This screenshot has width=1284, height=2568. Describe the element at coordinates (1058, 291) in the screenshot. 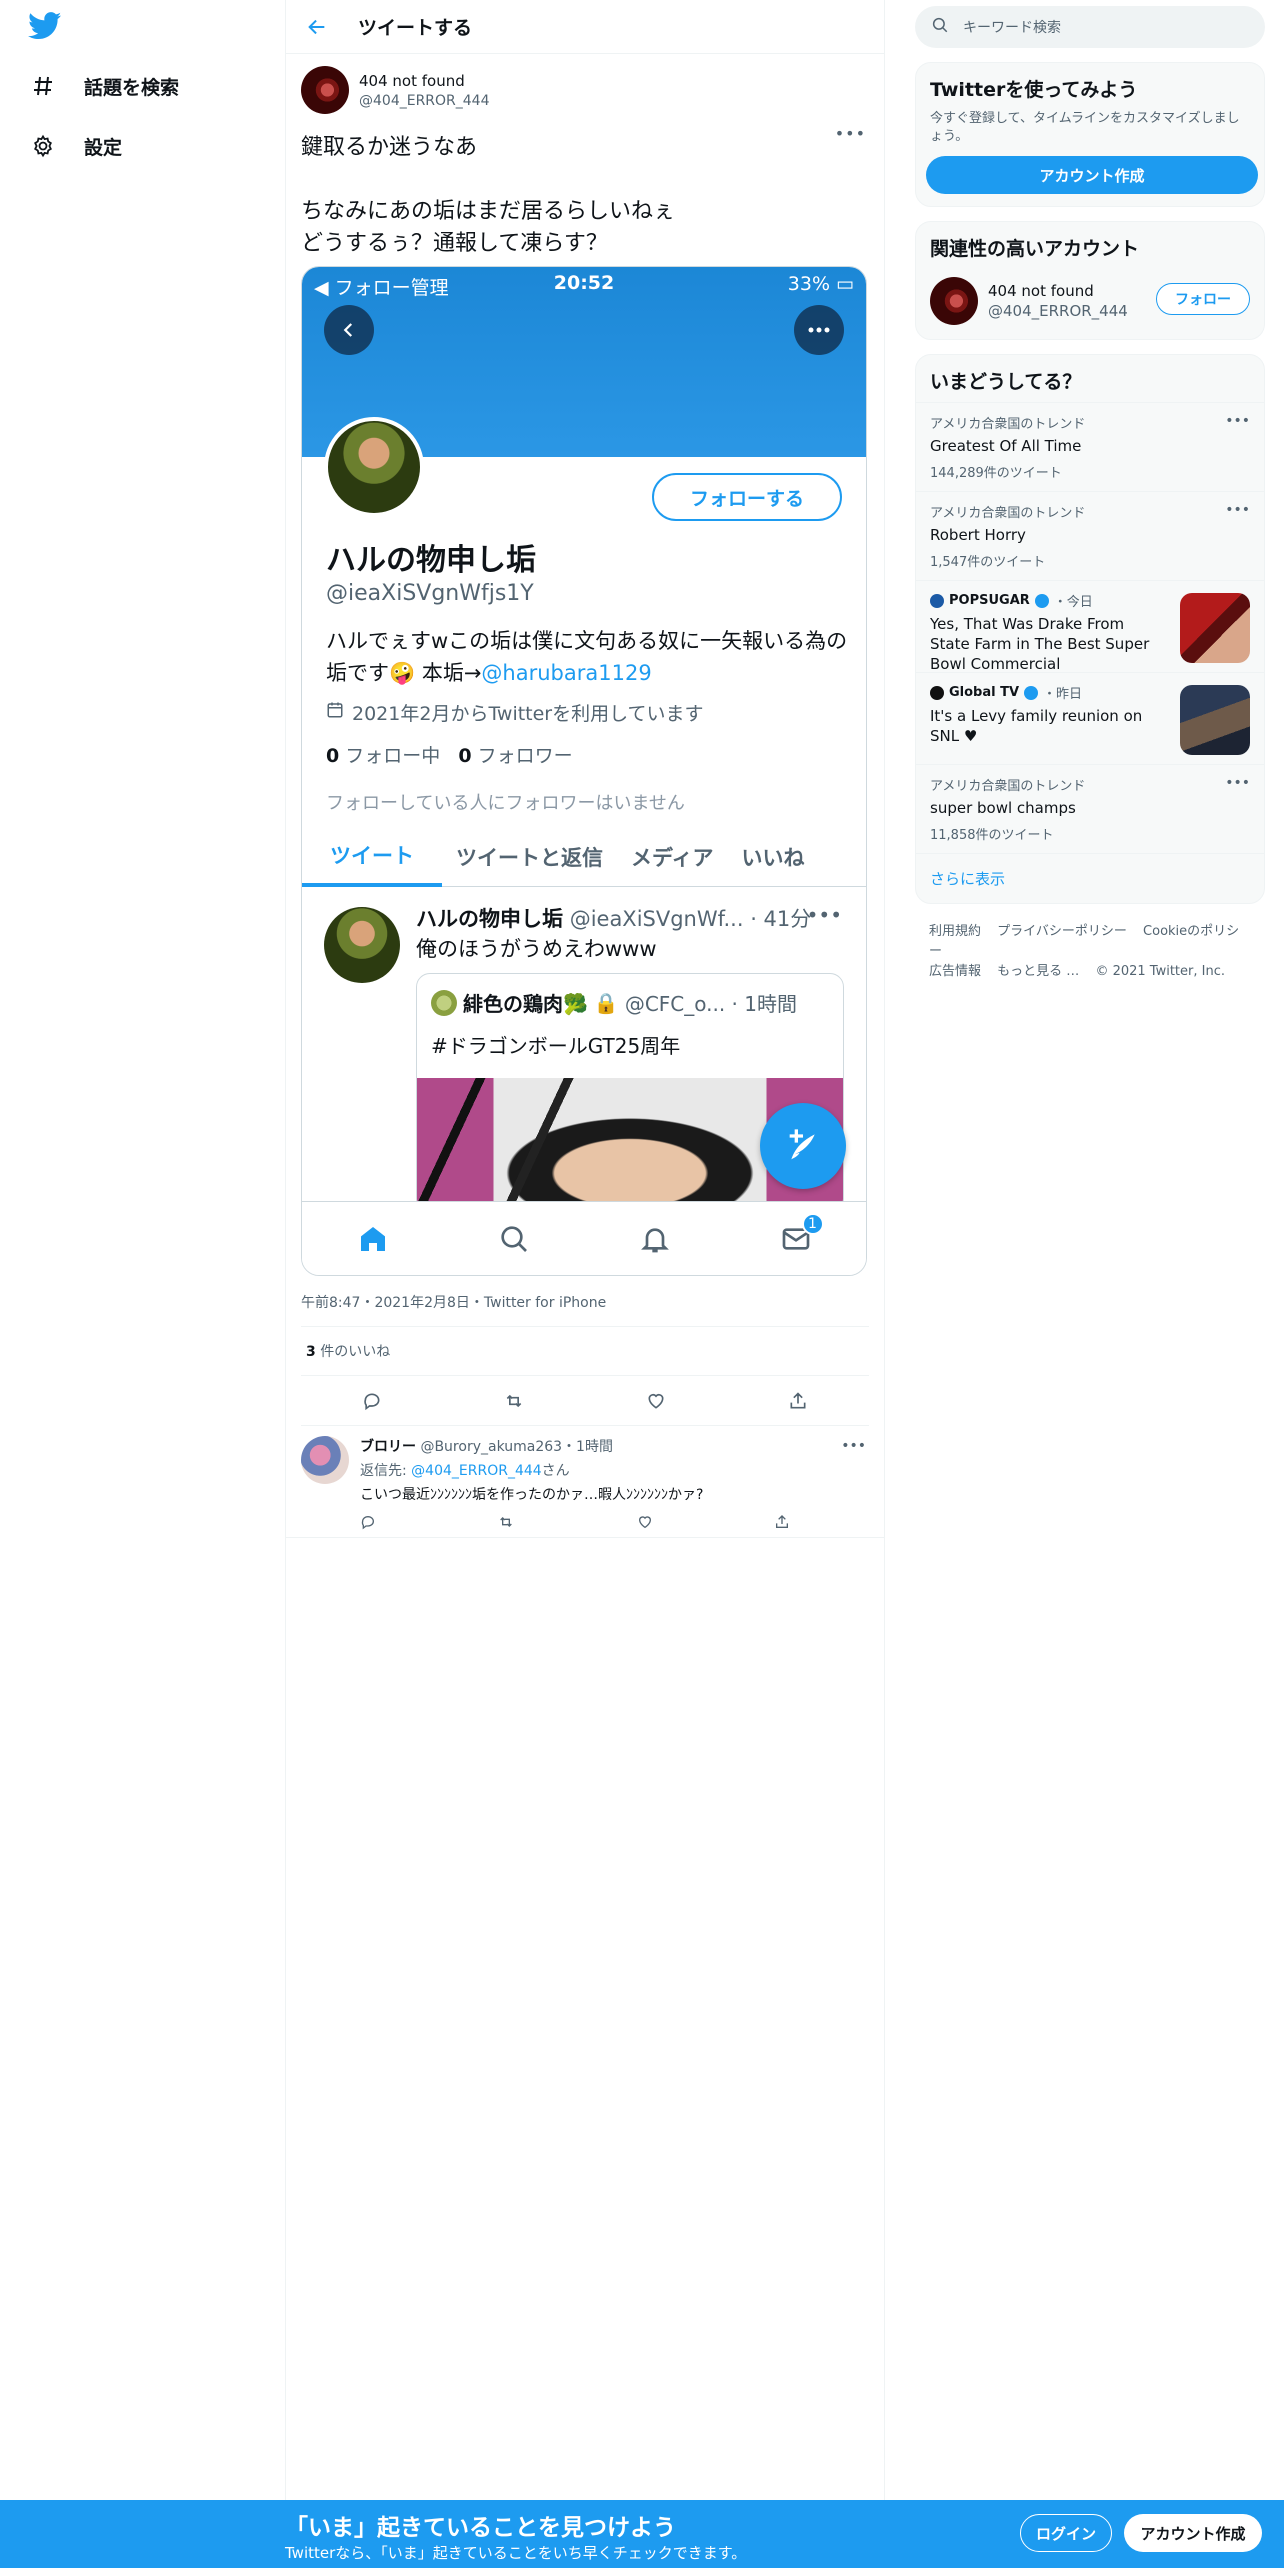

I see `related-name: 404 not found` at that location.